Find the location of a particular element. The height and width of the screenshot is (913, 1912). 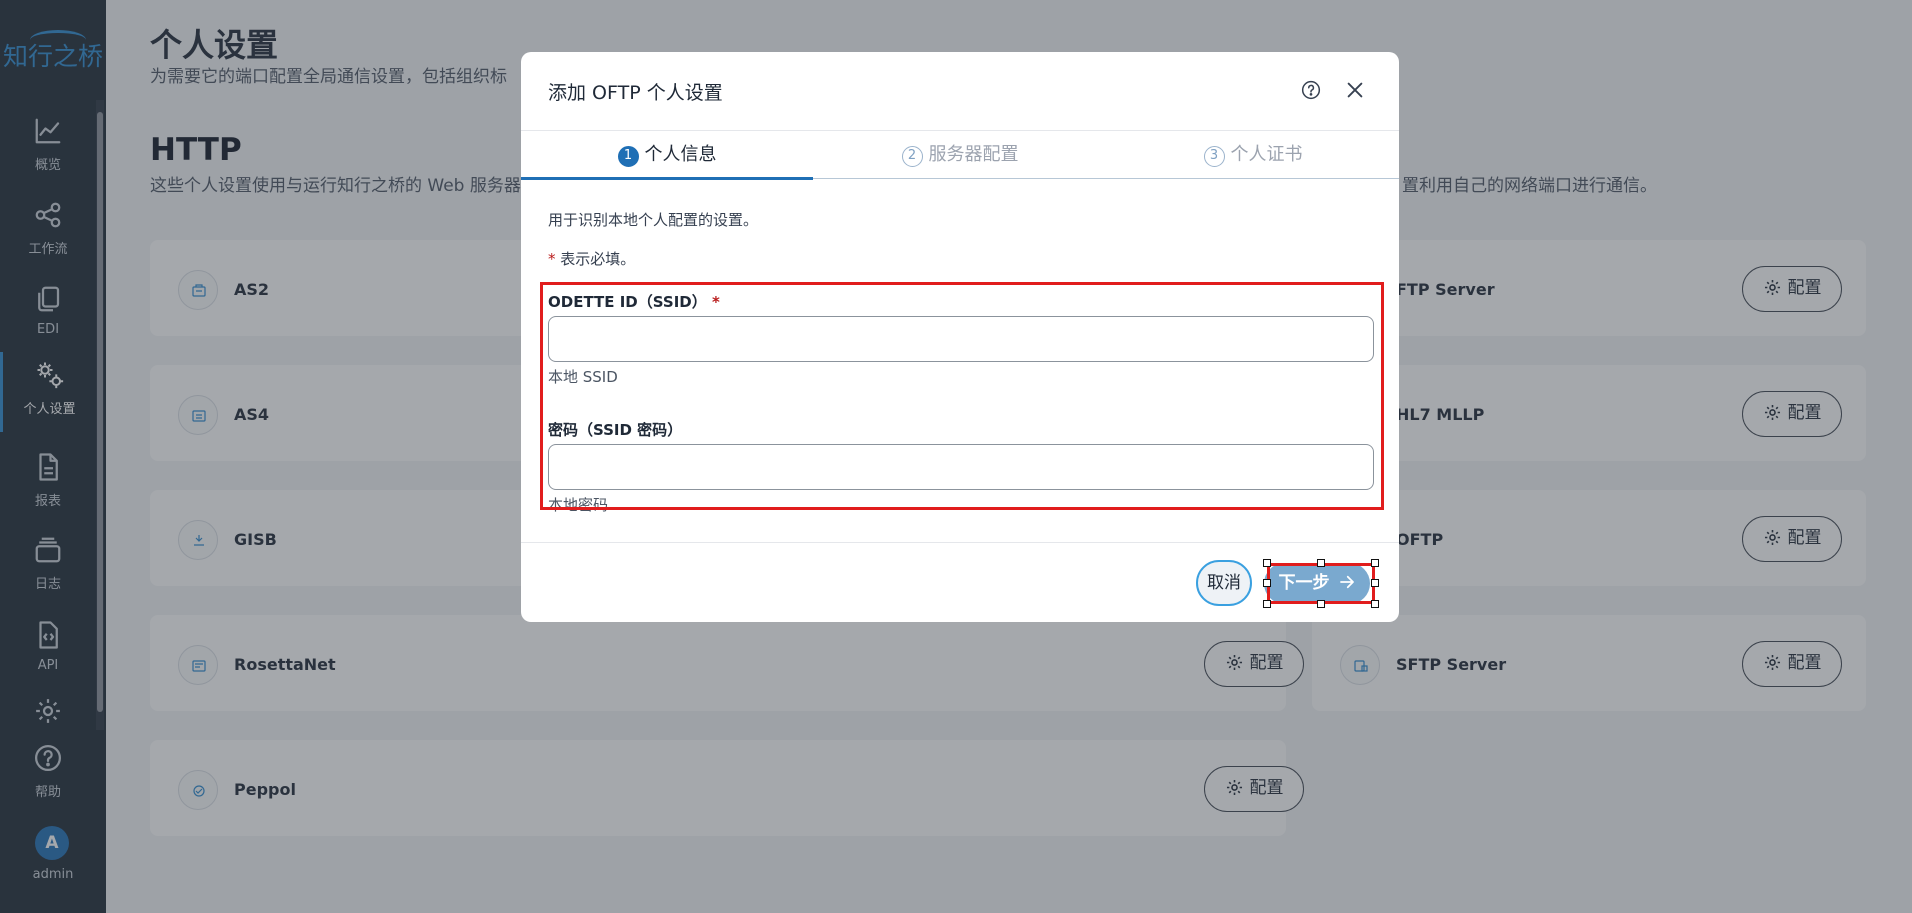

stepper: 1 个人信息 2 服务器配置 3 个人证书 is located at coordinates (960, 155).